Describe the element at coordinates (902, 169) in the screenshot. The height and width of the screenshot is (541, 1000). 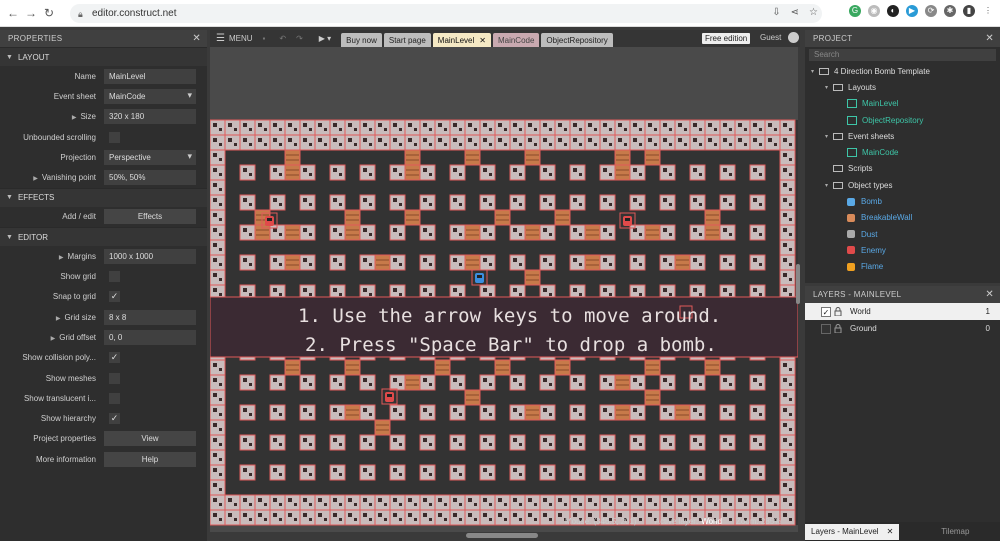
I see `tree-item: Scripts` at that location.